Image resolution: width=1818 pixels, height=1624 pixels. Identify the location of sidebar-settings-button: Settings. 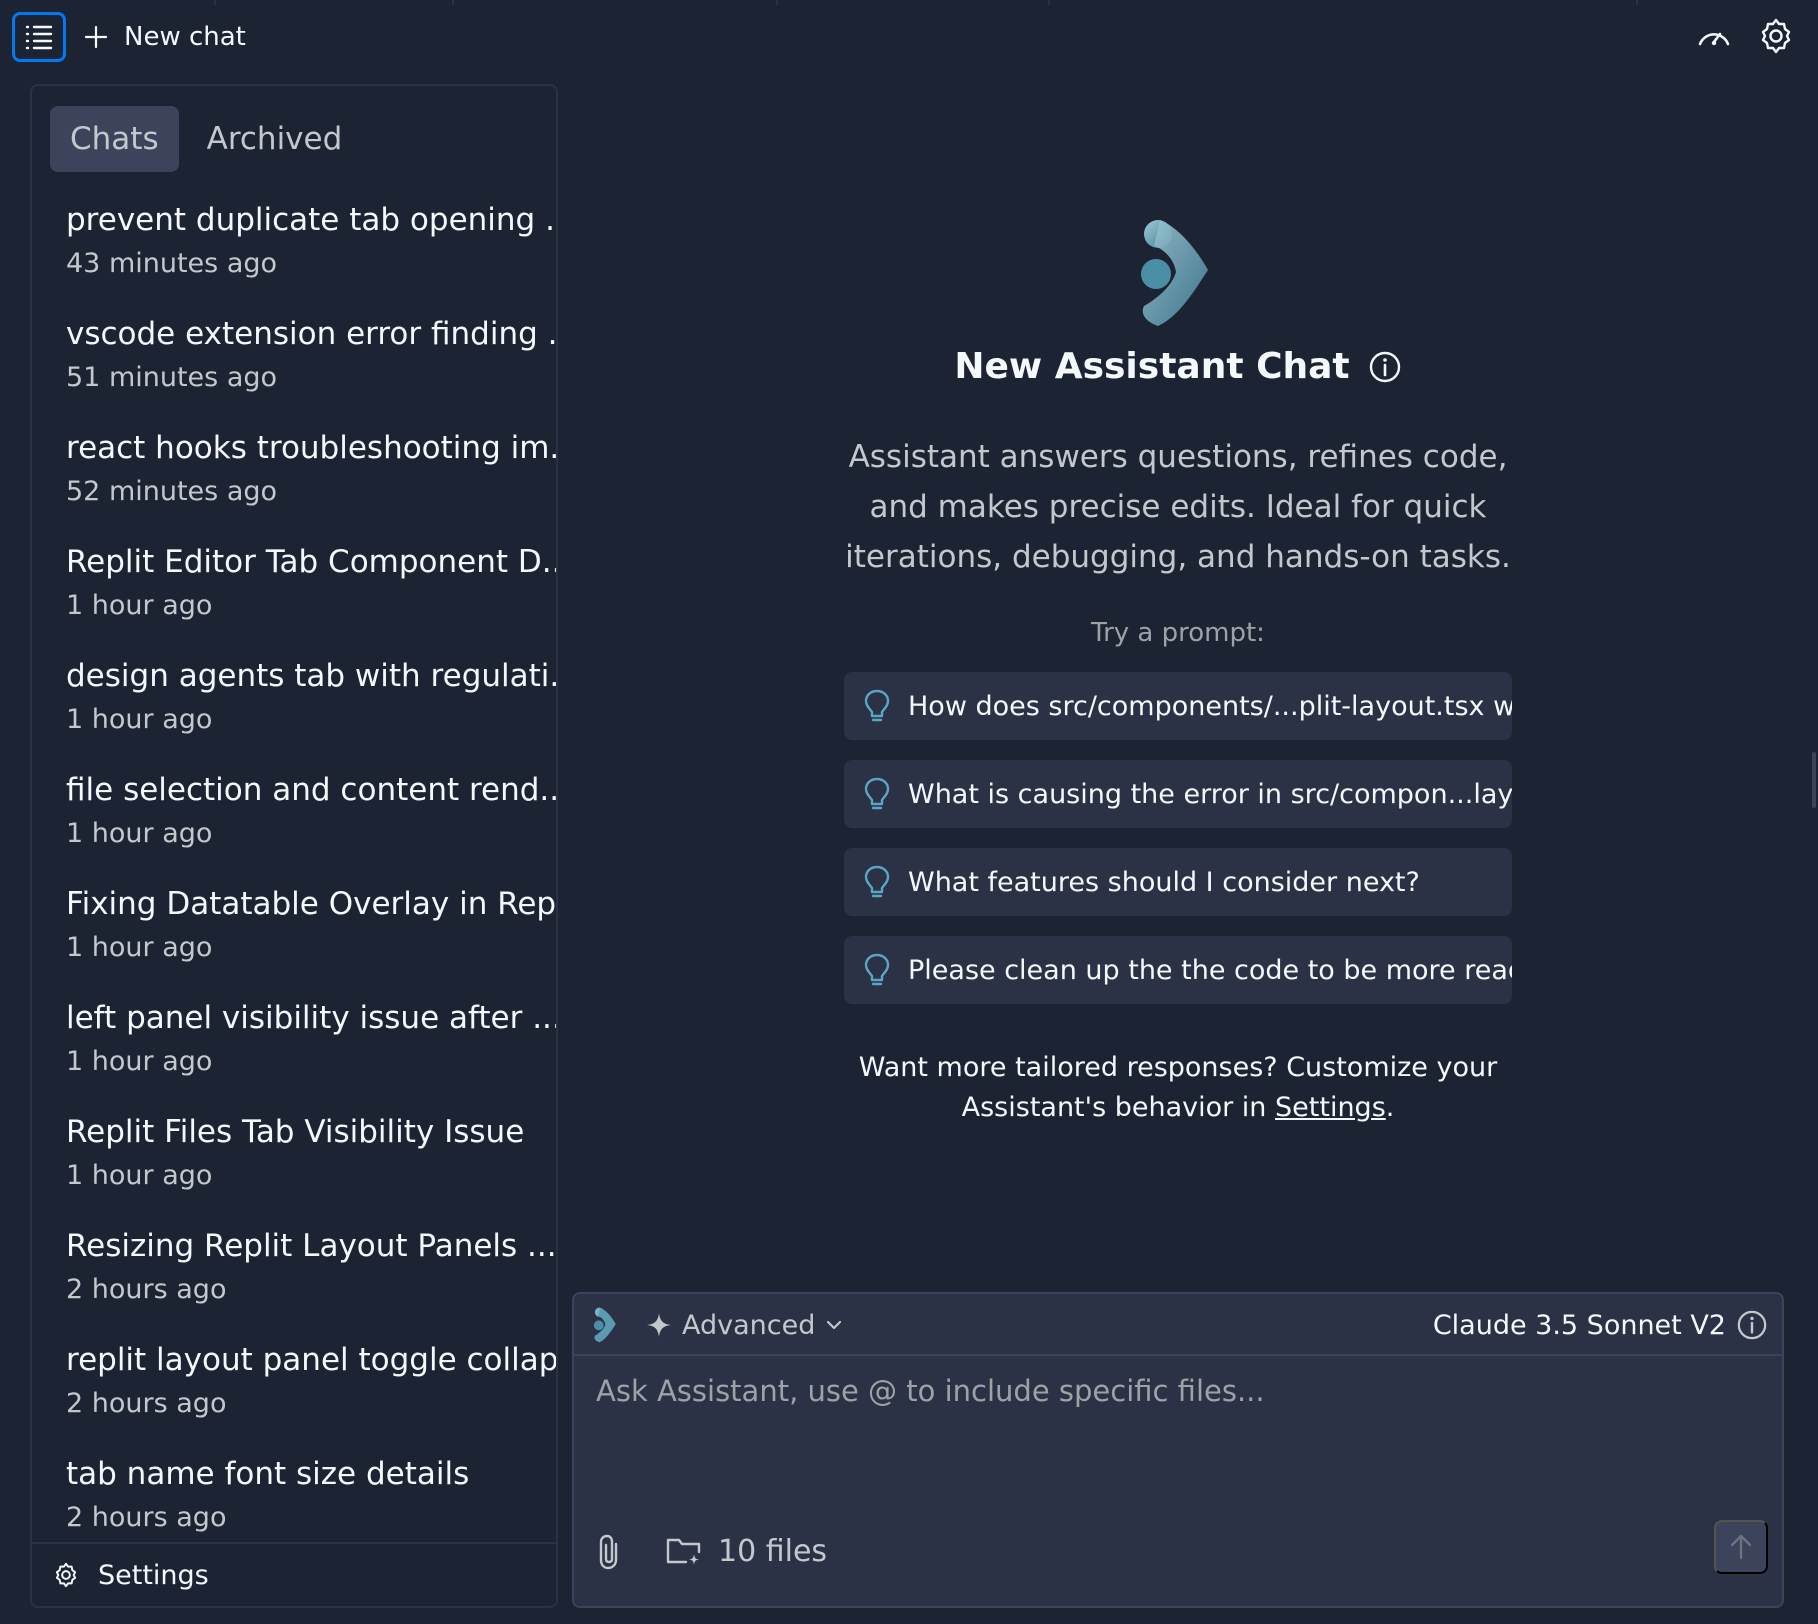
(294, 1574).